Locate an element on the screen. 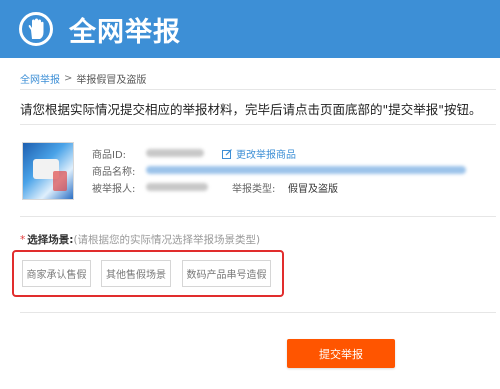  product-name-label: 商品名称: is located at coordinates (114, 172).